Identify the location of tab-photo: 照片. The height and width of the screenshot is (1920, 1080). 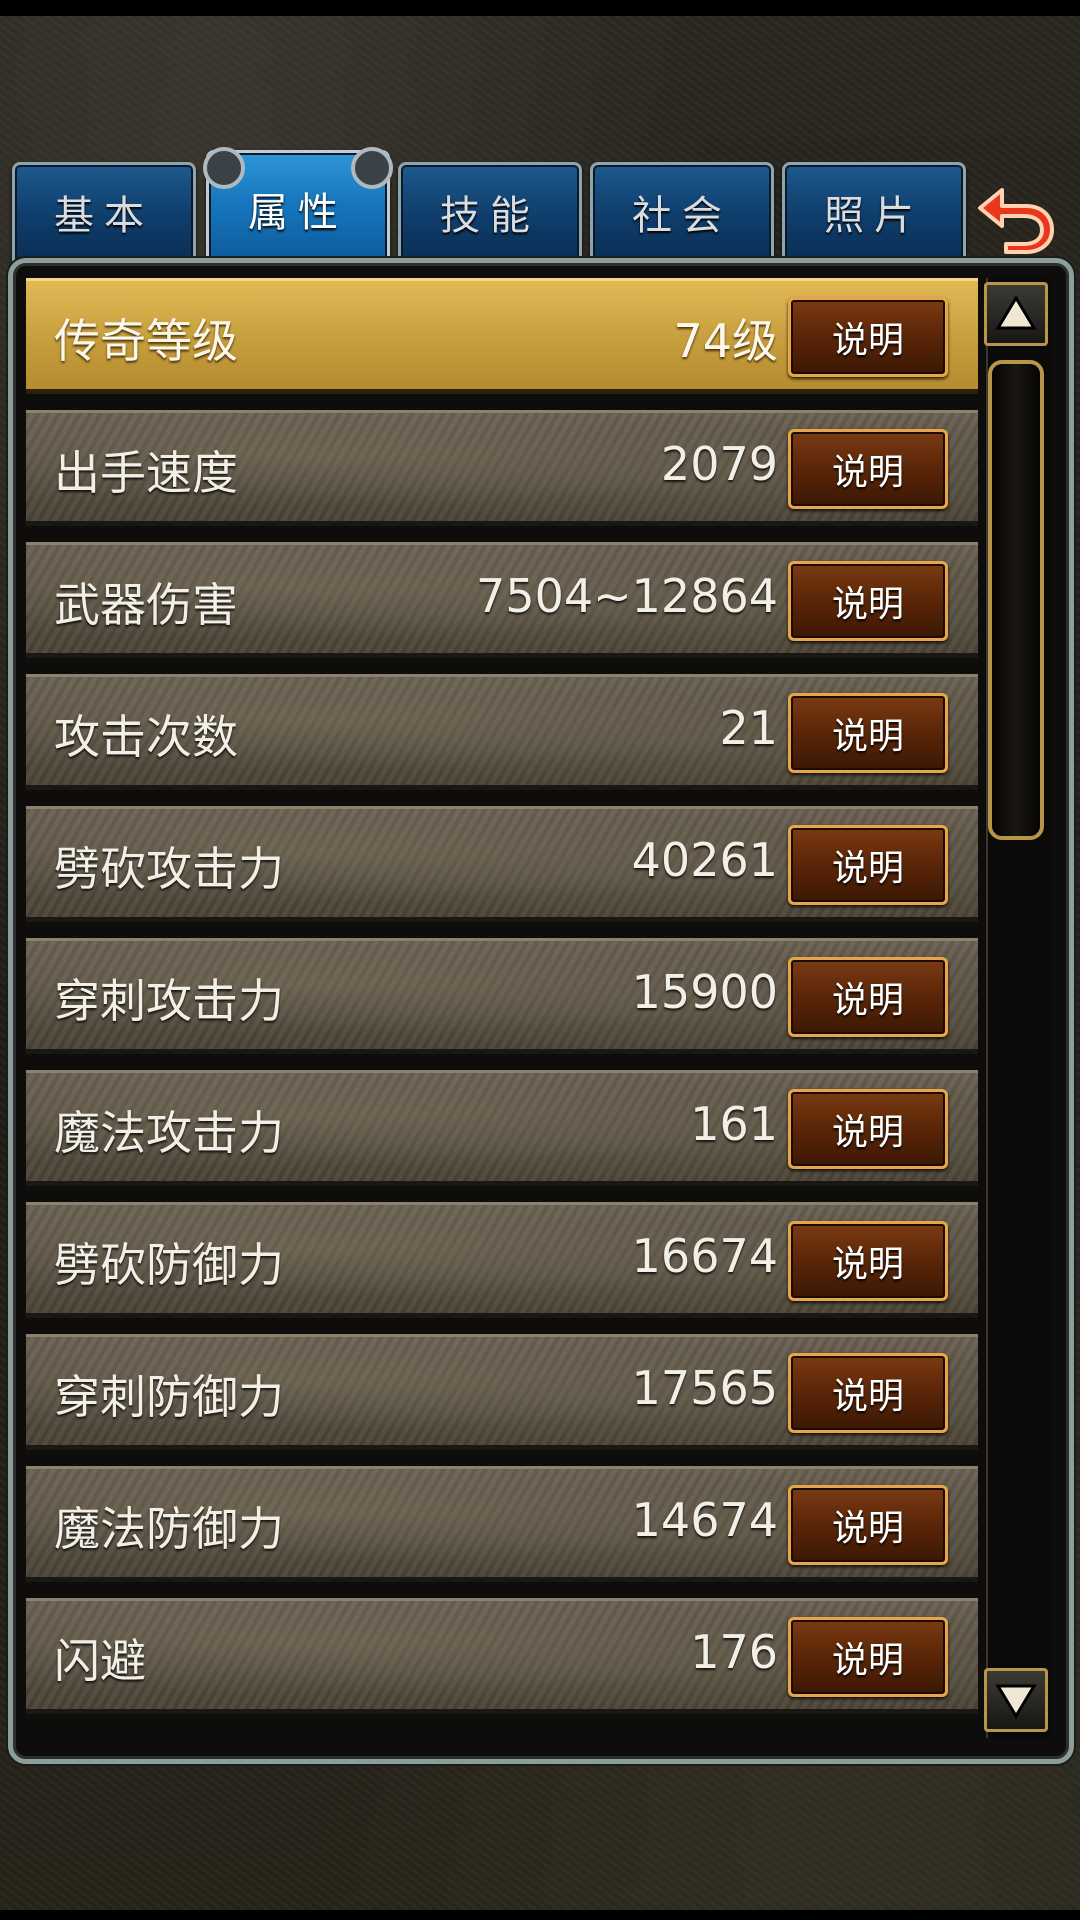
(874, 212).